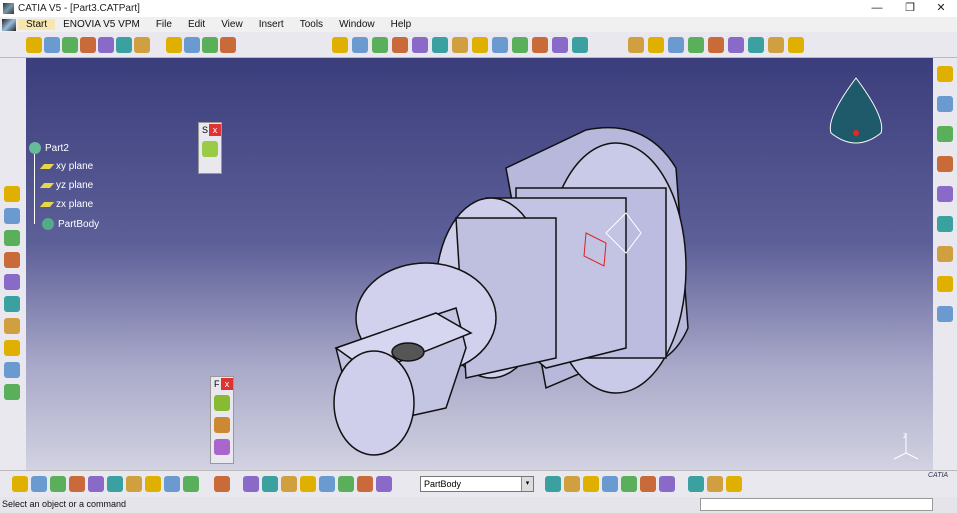 This screenshot has height=513, width=957. What do you see at coordinates (34, 45) in the screenshot?
I see `pad-icon` at bounding box center [34, 45].